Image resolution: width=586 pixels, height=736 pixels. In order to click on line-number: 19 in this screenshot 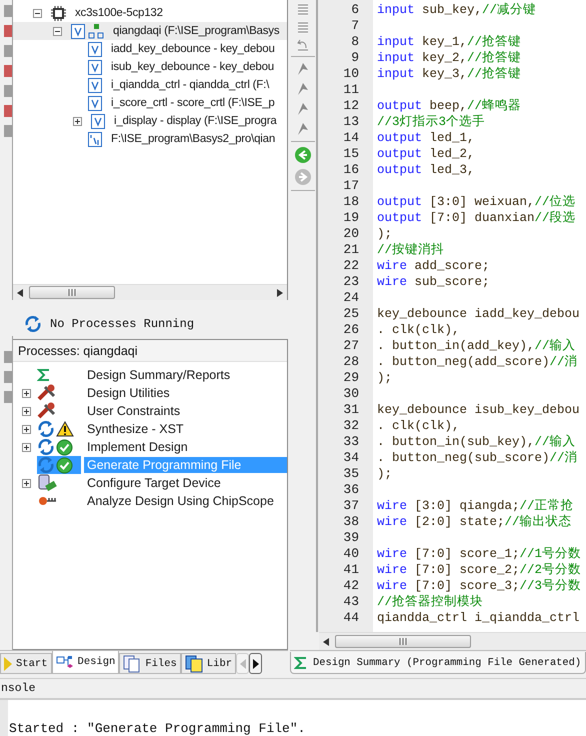, I will do `click(351, 218)`.